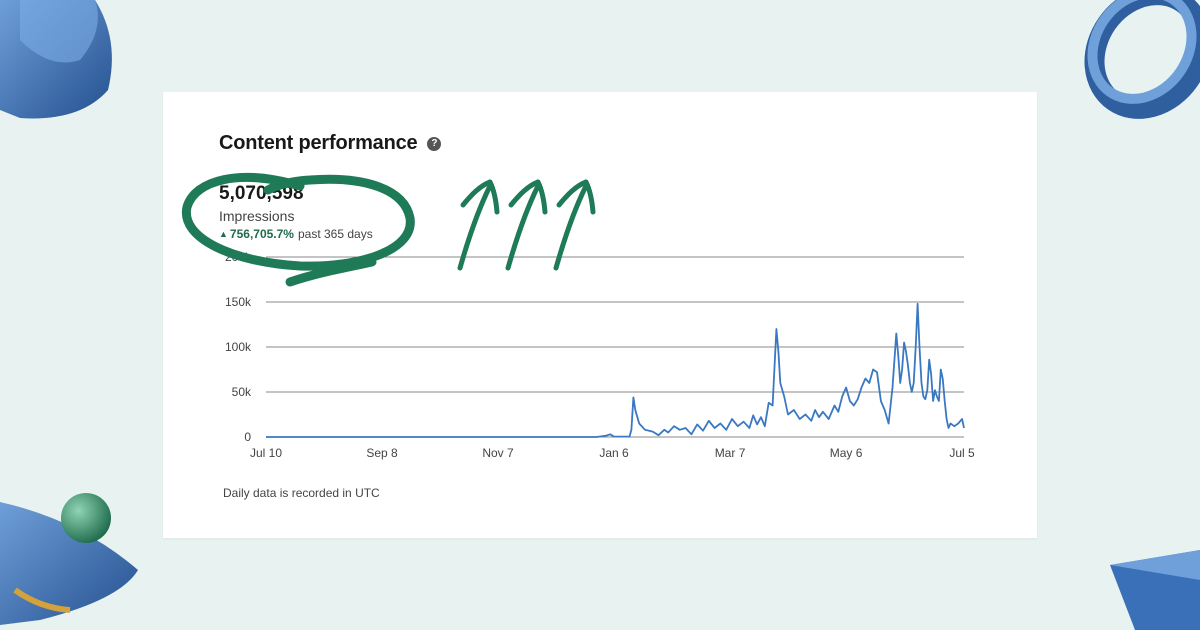  What do you see at coordinates (242, 392) in the screenshot?
I see `y-tick-label: 50k` at bounding box center [242, 392].